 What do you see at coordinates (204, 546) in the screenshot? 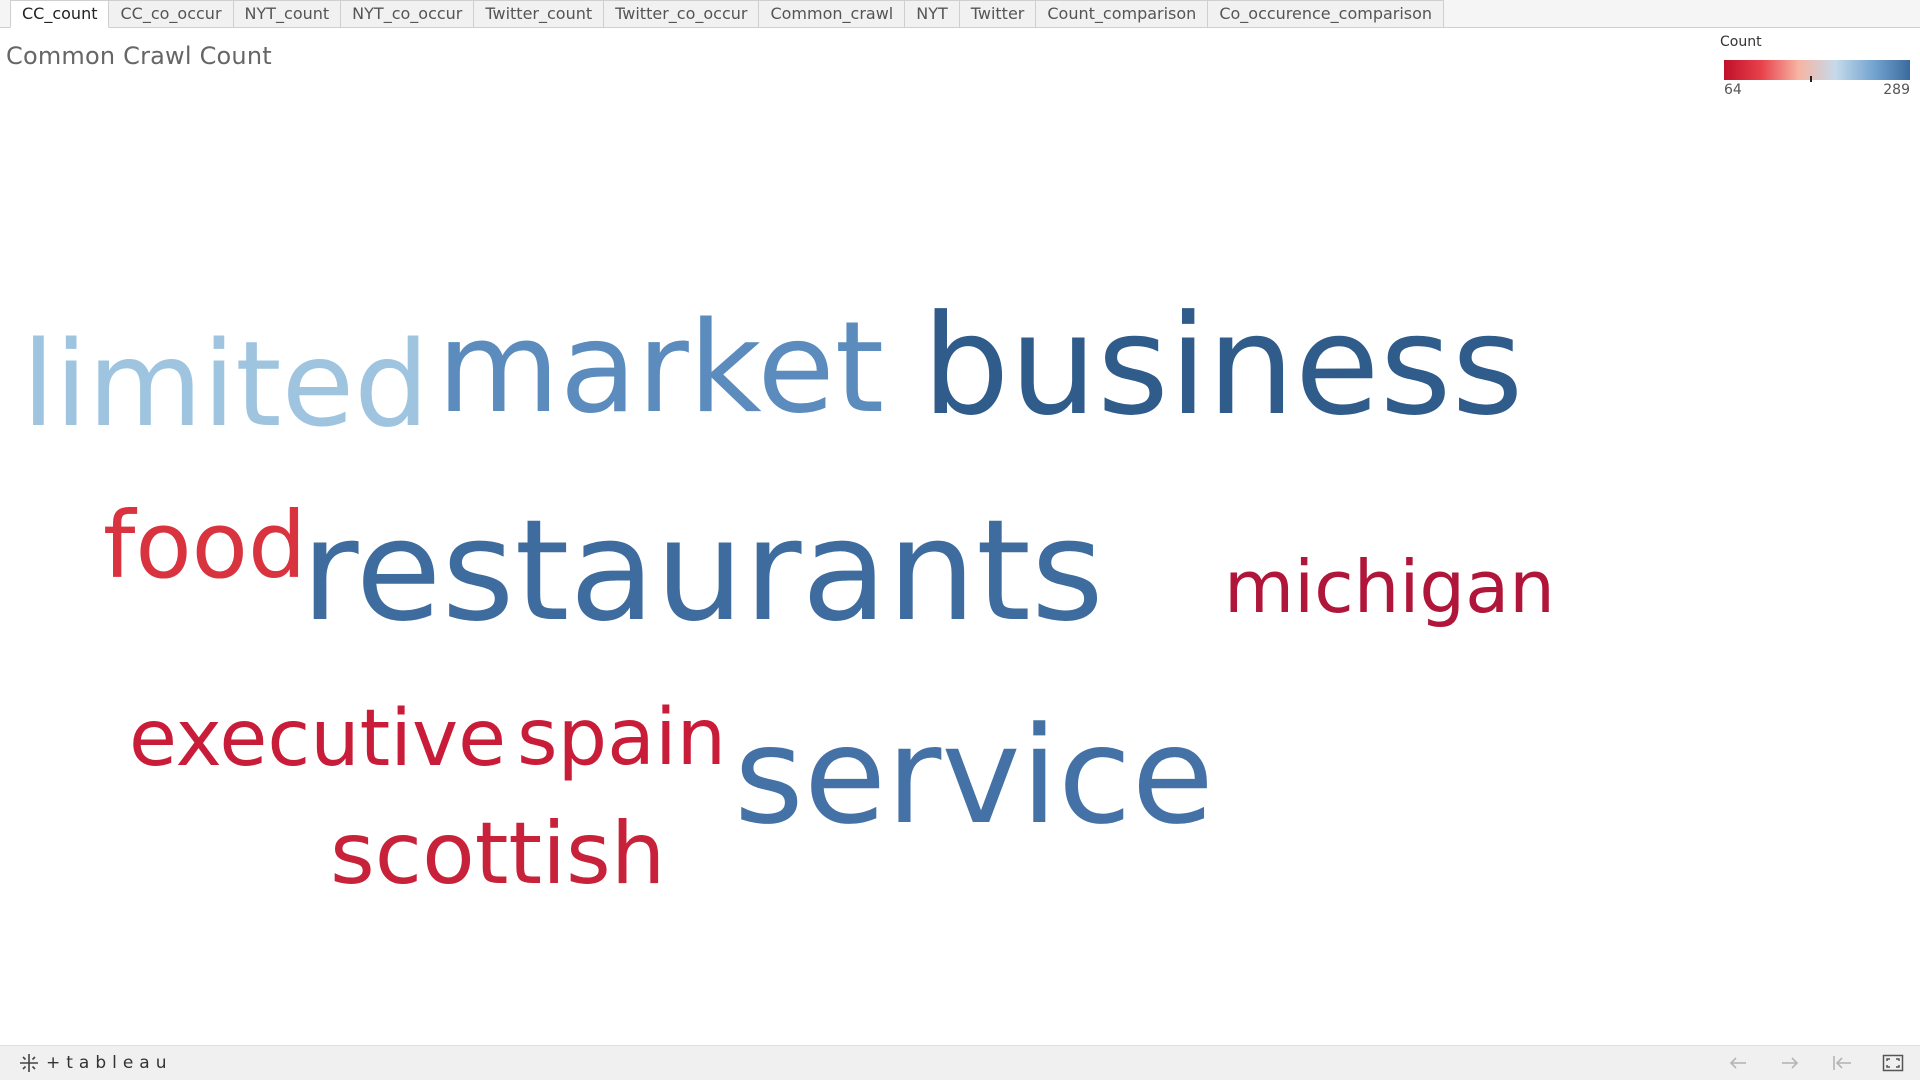
I see `word-food: food` at bounding box center [204, 546].